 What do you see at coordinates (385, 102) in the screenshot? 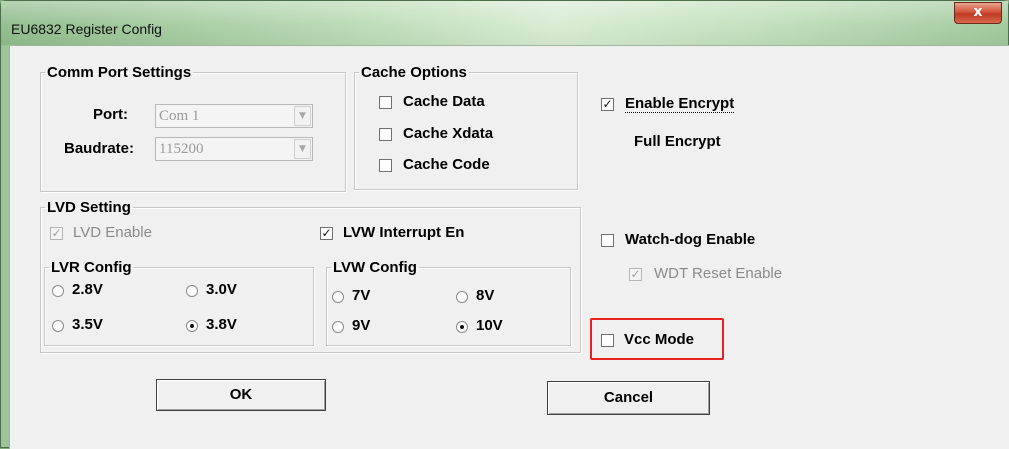
I see `cache-data-checkbox` at bounding box center [385, 102].